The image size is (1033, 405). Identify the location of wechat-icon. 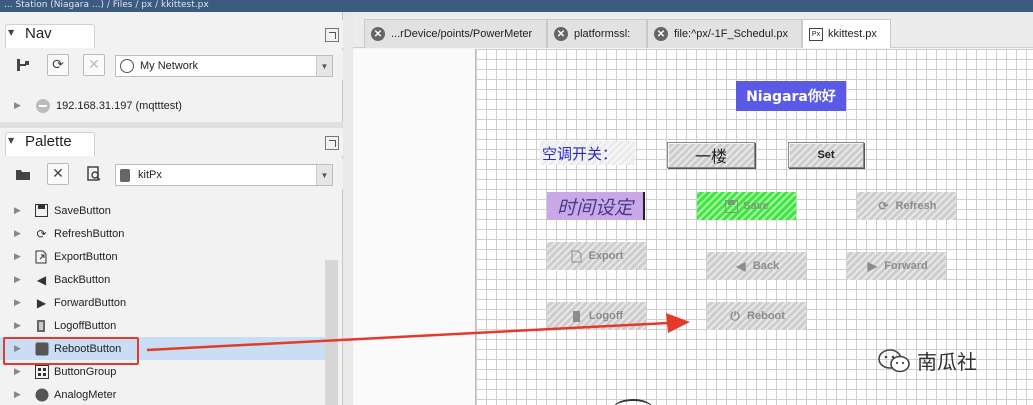
(894, 361).